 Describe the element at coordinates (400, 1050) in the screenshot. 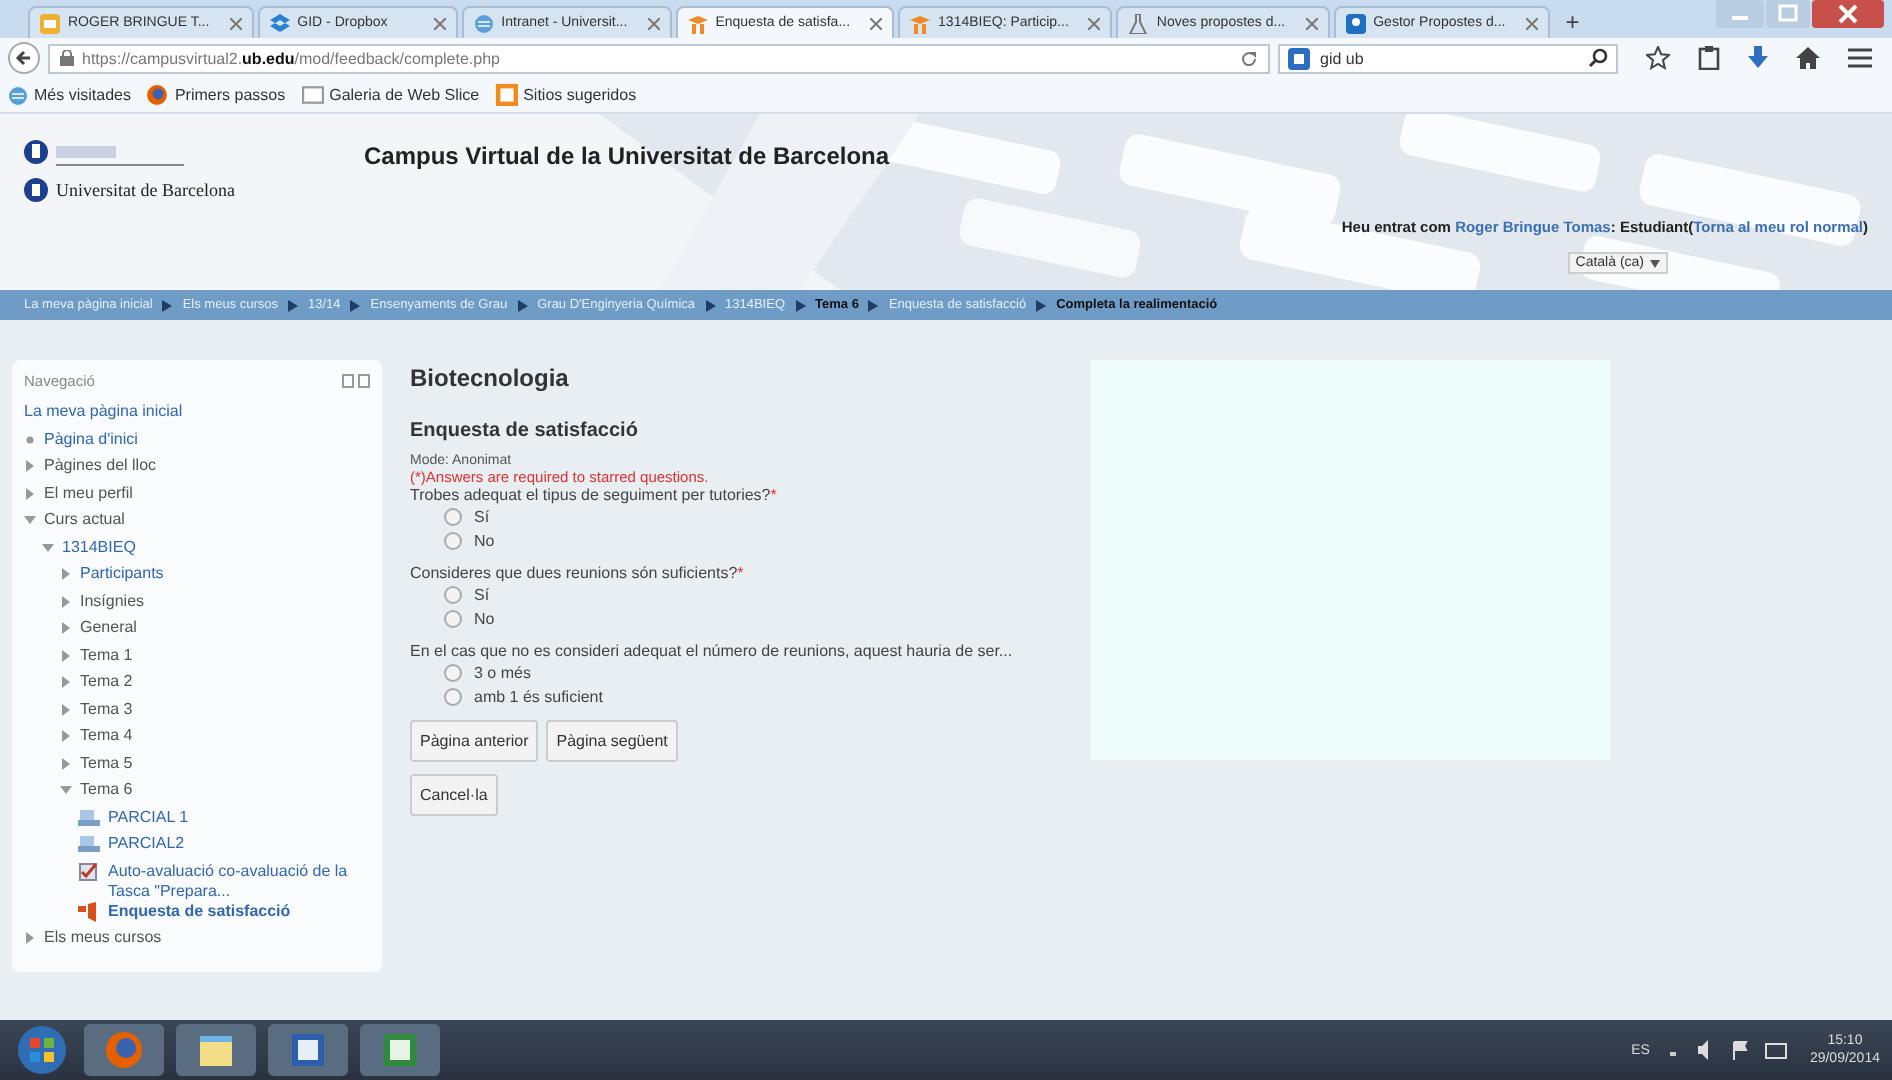

I see `spreadsheet-app-icon` at that location.